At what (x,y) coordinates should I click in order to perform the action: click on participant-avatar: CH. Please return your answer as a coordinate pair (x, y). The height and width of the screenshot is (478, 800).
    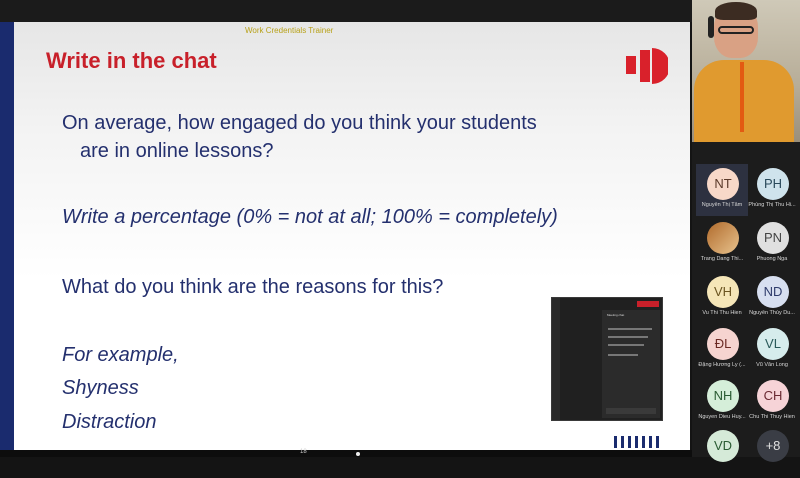
    Looking at the image, I should click on (773, 396).